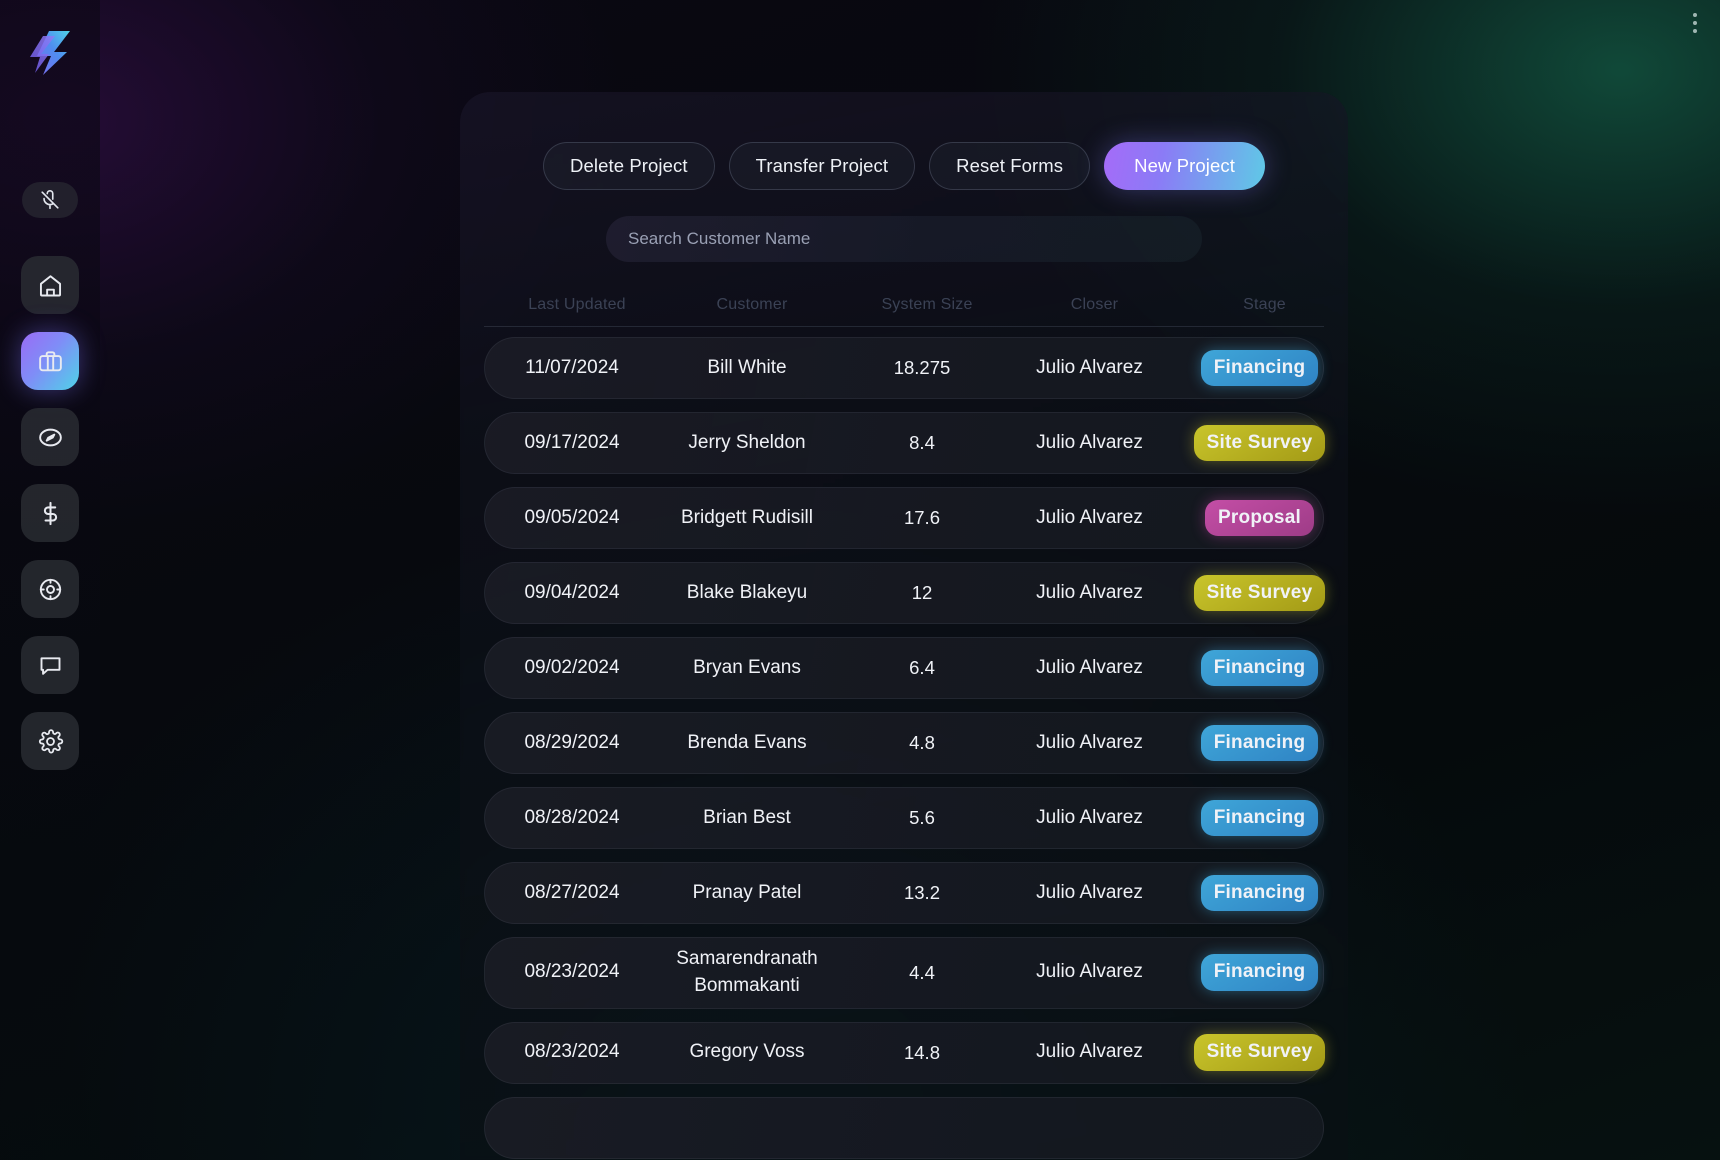 The image size is (1720, 1160). I want to click on cell-customer: Bryan Evans, so click(747, 667).